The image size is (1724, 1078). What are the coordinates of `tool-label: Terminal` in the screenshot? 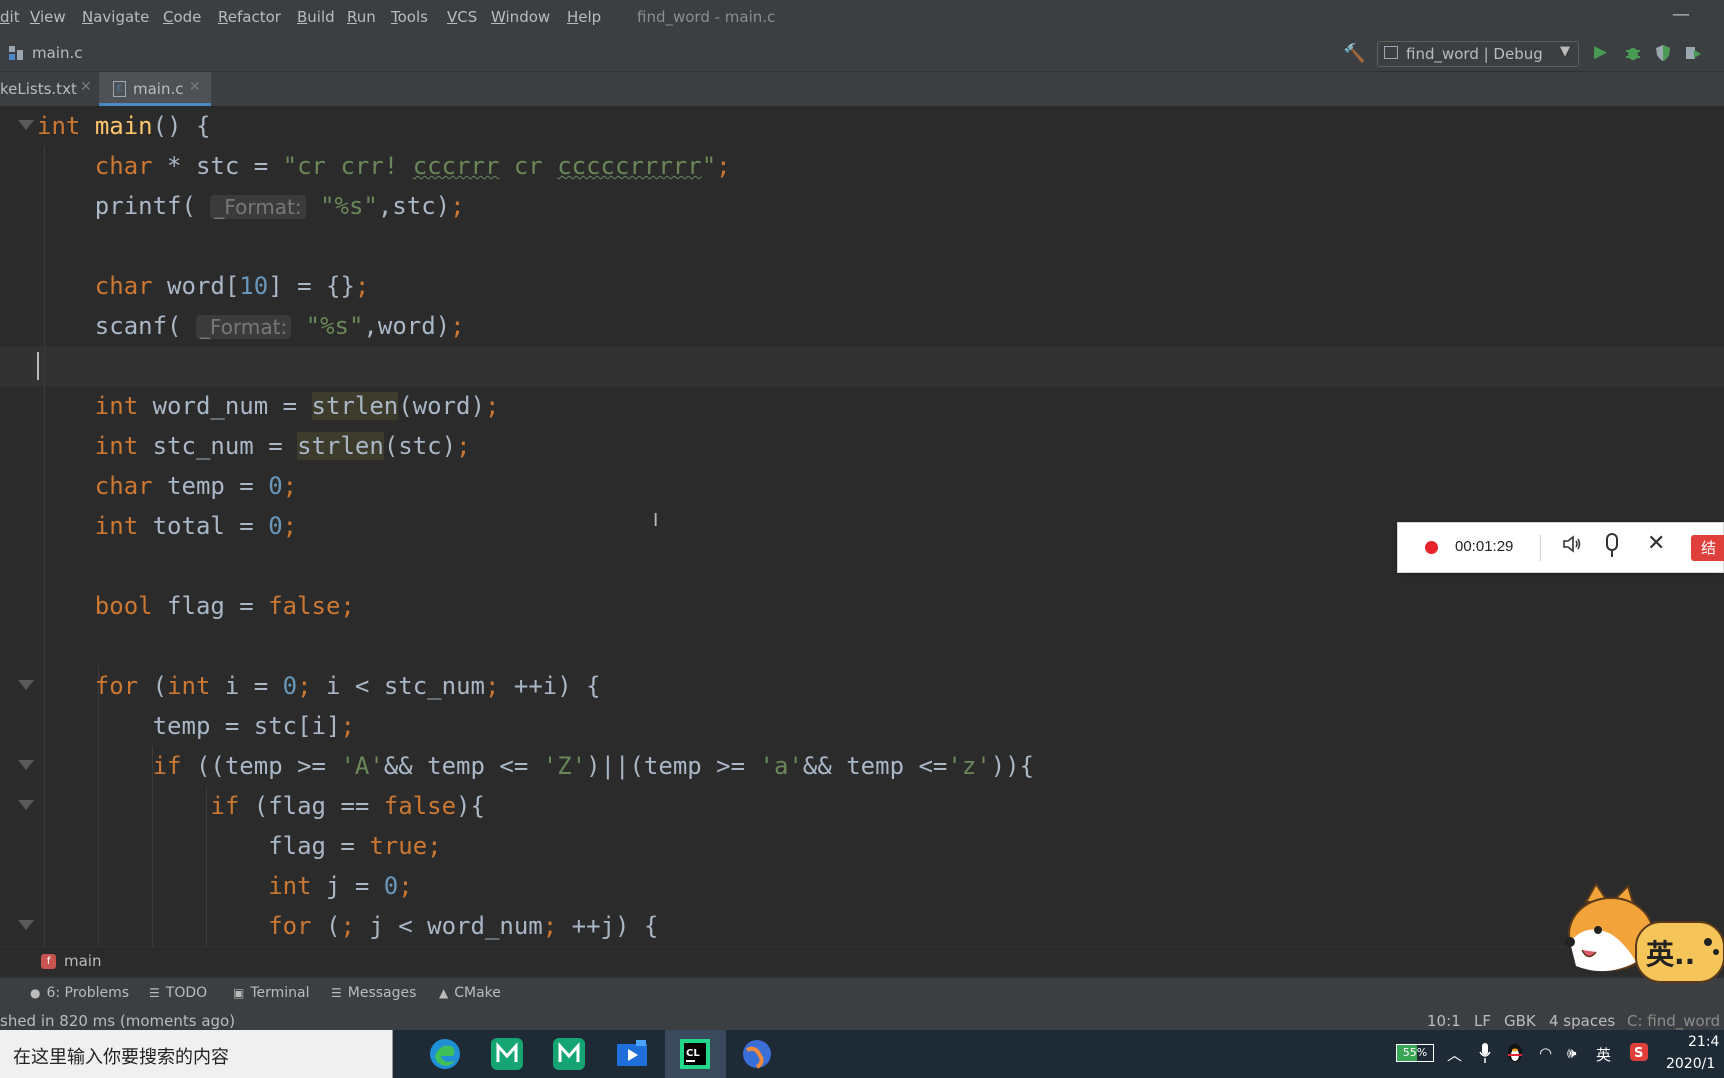 It's located at (280, 993).